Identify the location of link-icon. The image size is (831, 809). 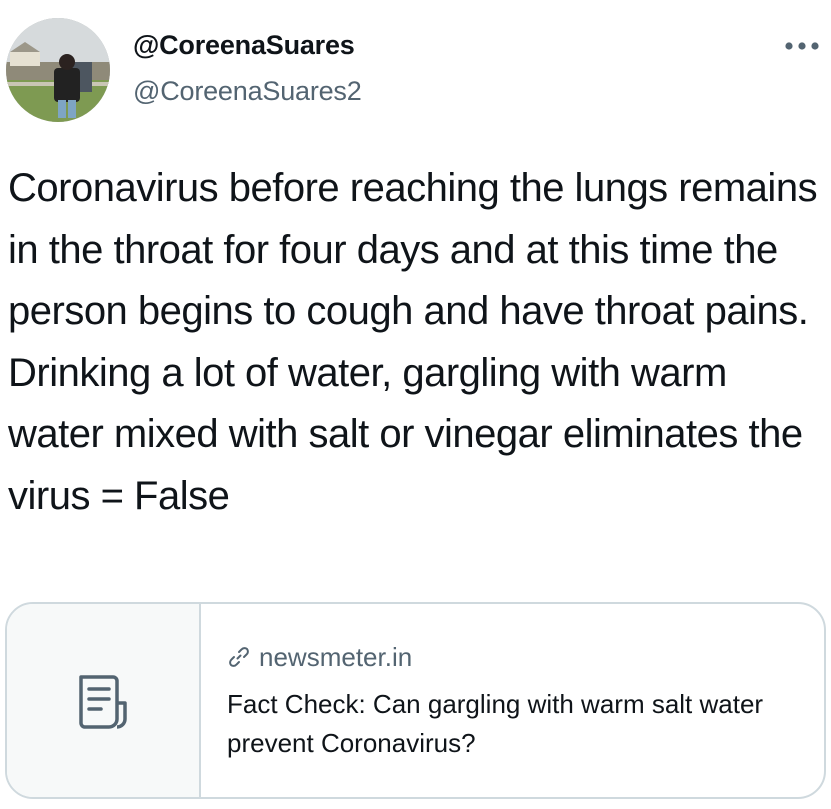
(239, 657).